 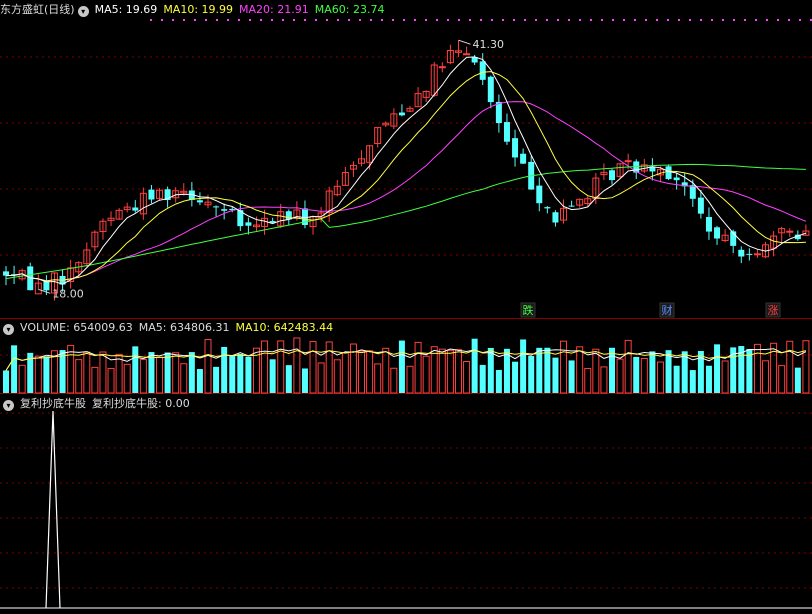 What do you see at coordinates (53, 509) in the screenshot?
I see `indicator-spike` at bounding box center [53, 509].